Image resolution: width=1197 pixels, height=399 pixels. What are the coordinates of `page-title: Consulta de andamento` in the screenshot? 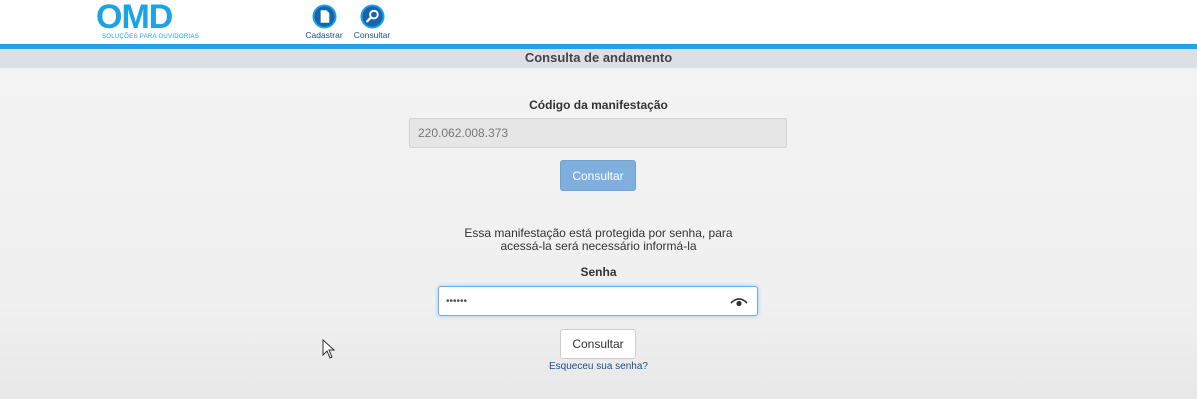 It's located at (598, 57).